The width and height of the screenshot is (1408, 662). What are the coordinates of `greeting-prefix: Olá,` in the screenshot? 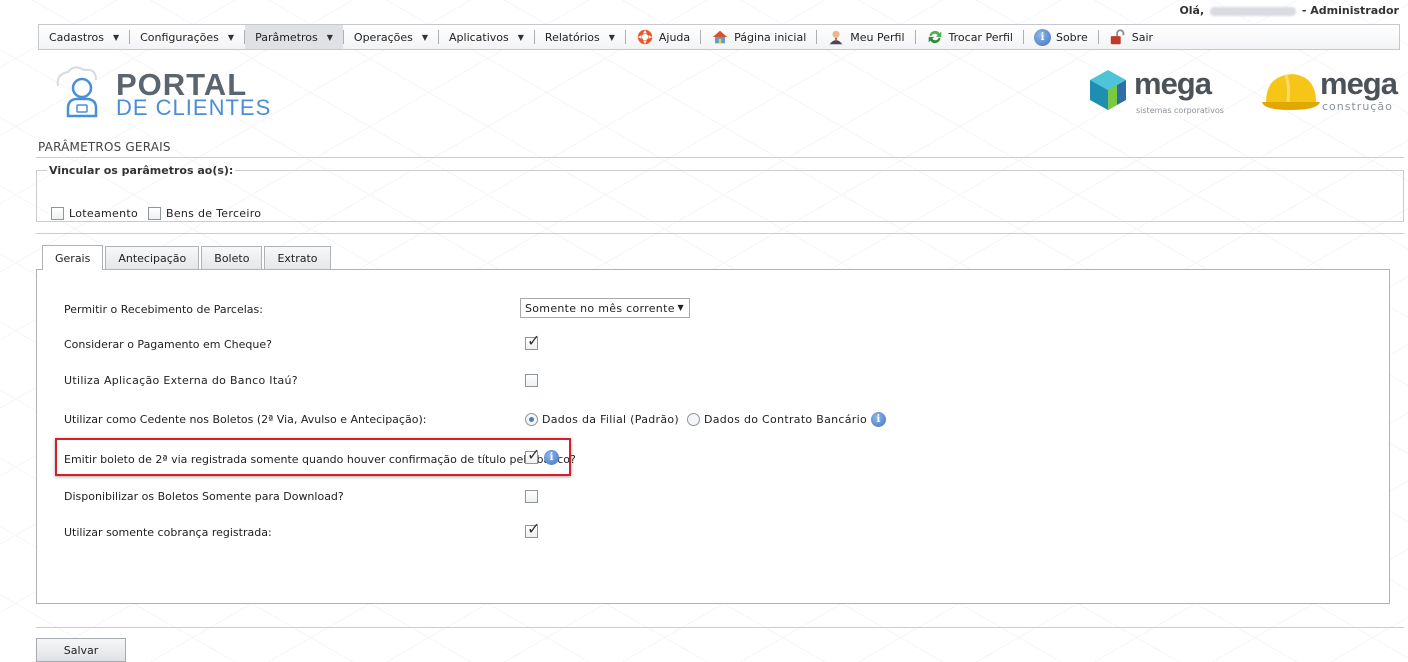 It's located at (1192, 10).